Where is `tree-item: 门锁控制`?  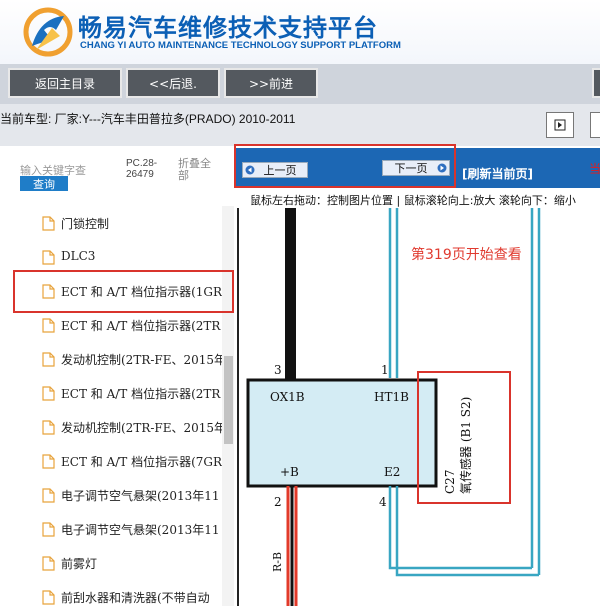 tree-item: 门锁控制 is located at coordinates (111, 223).